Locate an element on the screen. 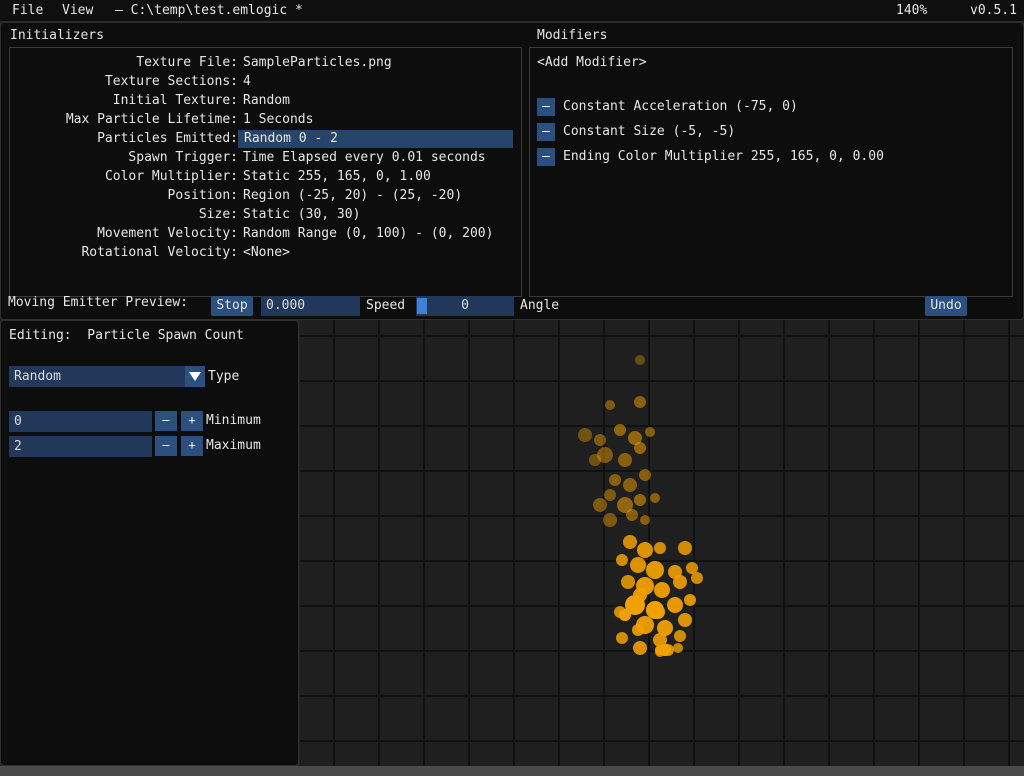  minimum-decrement-button: – is located at coordinates (166, 421).